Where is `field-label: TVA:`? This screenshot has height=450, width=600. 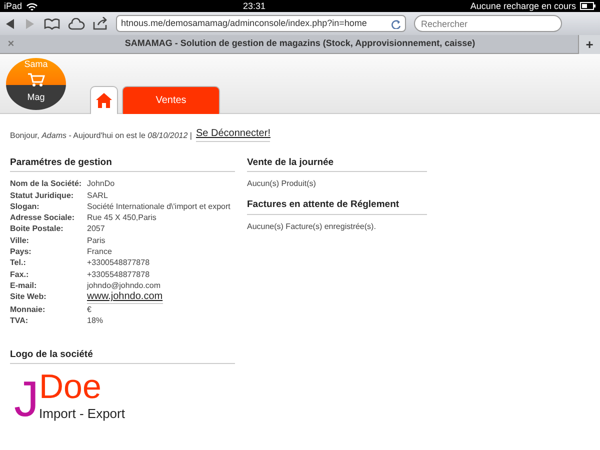
field-label: TVA: is located at coordinates (20, 320).